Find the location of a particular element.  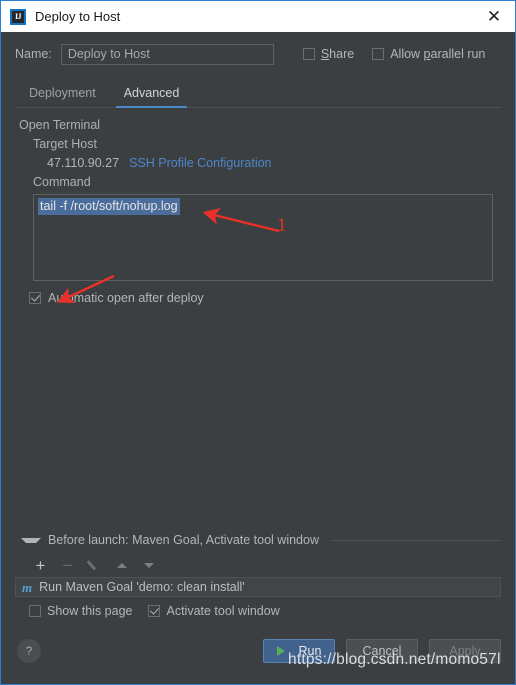

name-label: Name: is located at coordinates (33, 54).